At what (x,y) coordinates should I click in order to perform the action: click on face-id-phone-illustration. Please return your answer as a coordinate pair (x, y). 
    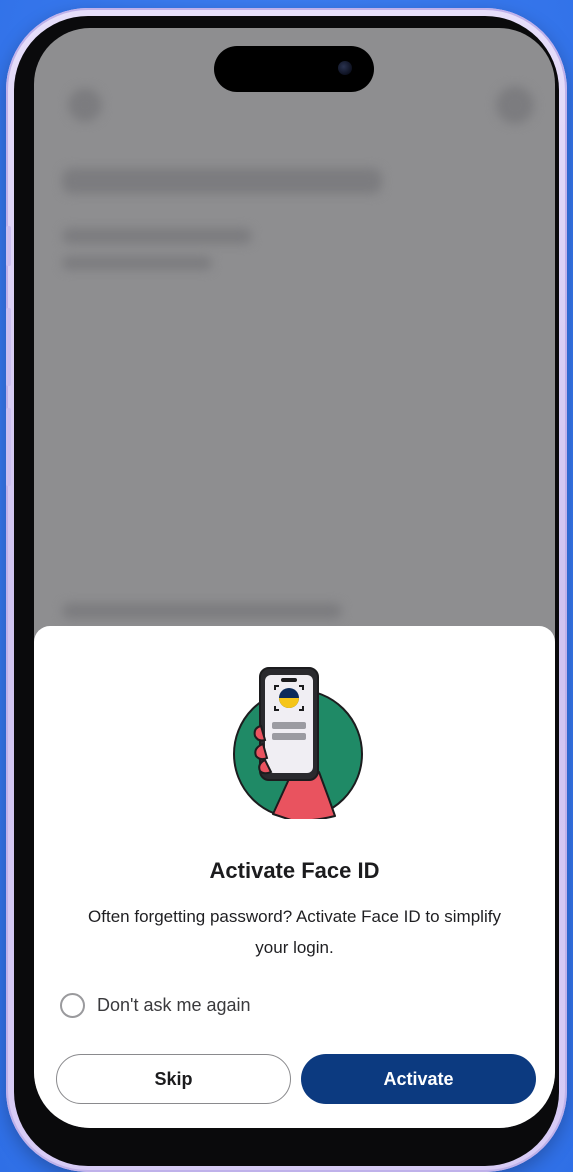
    Looking at the image, I should click on (298, 743).